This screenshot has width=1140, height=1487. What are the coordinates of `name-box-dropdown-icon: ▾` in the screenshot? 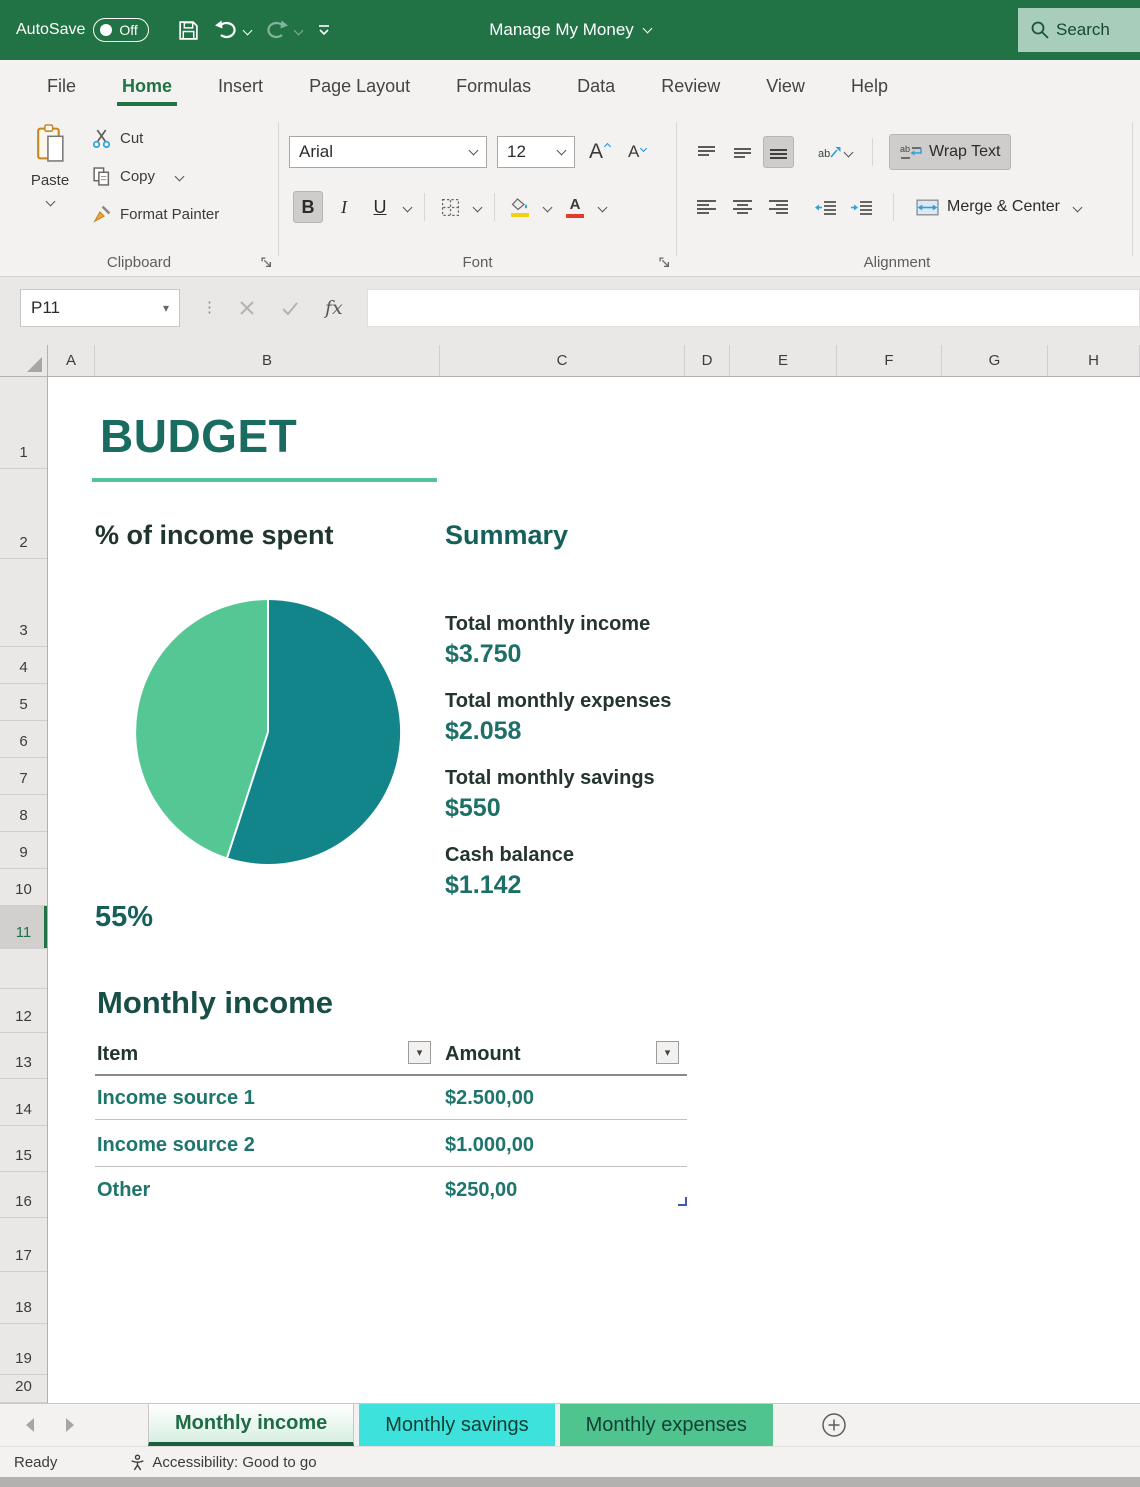 It's located at (166, 308).